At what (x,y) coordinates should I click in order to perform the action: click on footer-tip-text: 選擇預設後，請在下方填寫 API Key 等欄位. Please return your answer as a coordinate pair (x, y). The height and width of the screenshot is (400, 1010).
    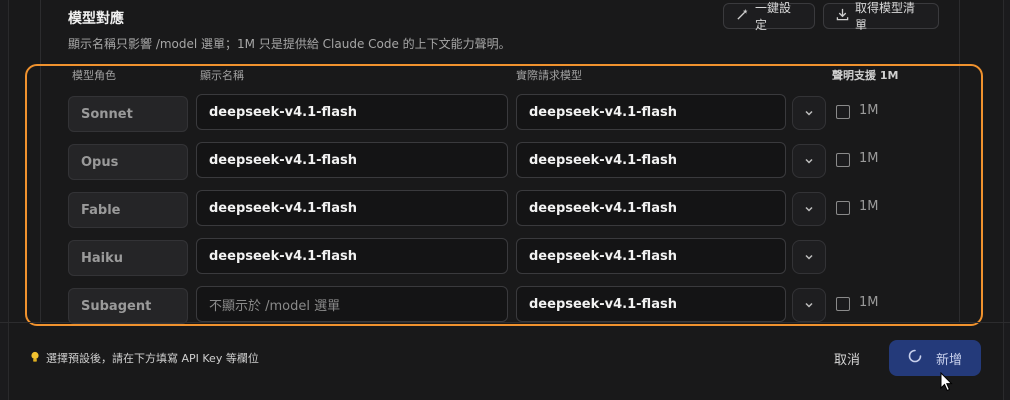
    Looking at the image, I should click on (152, 358).